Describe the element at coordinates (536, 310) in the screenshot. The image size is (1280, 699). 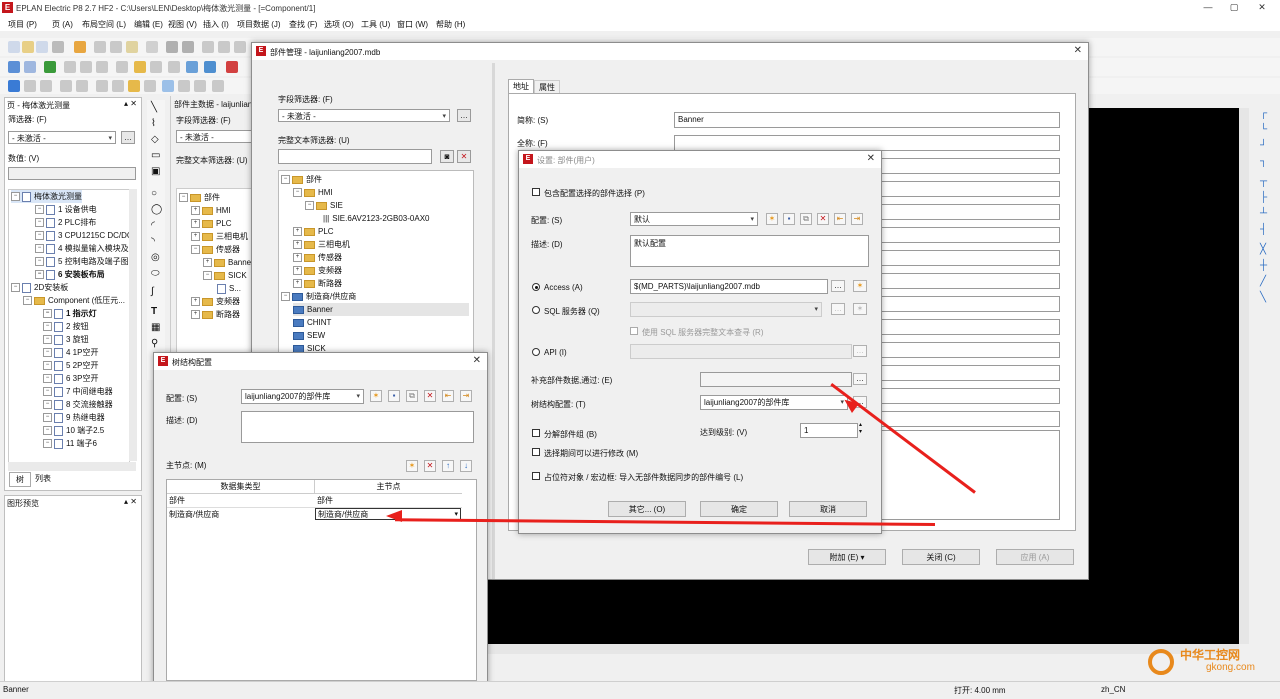
I see `sql-radio` at that location.